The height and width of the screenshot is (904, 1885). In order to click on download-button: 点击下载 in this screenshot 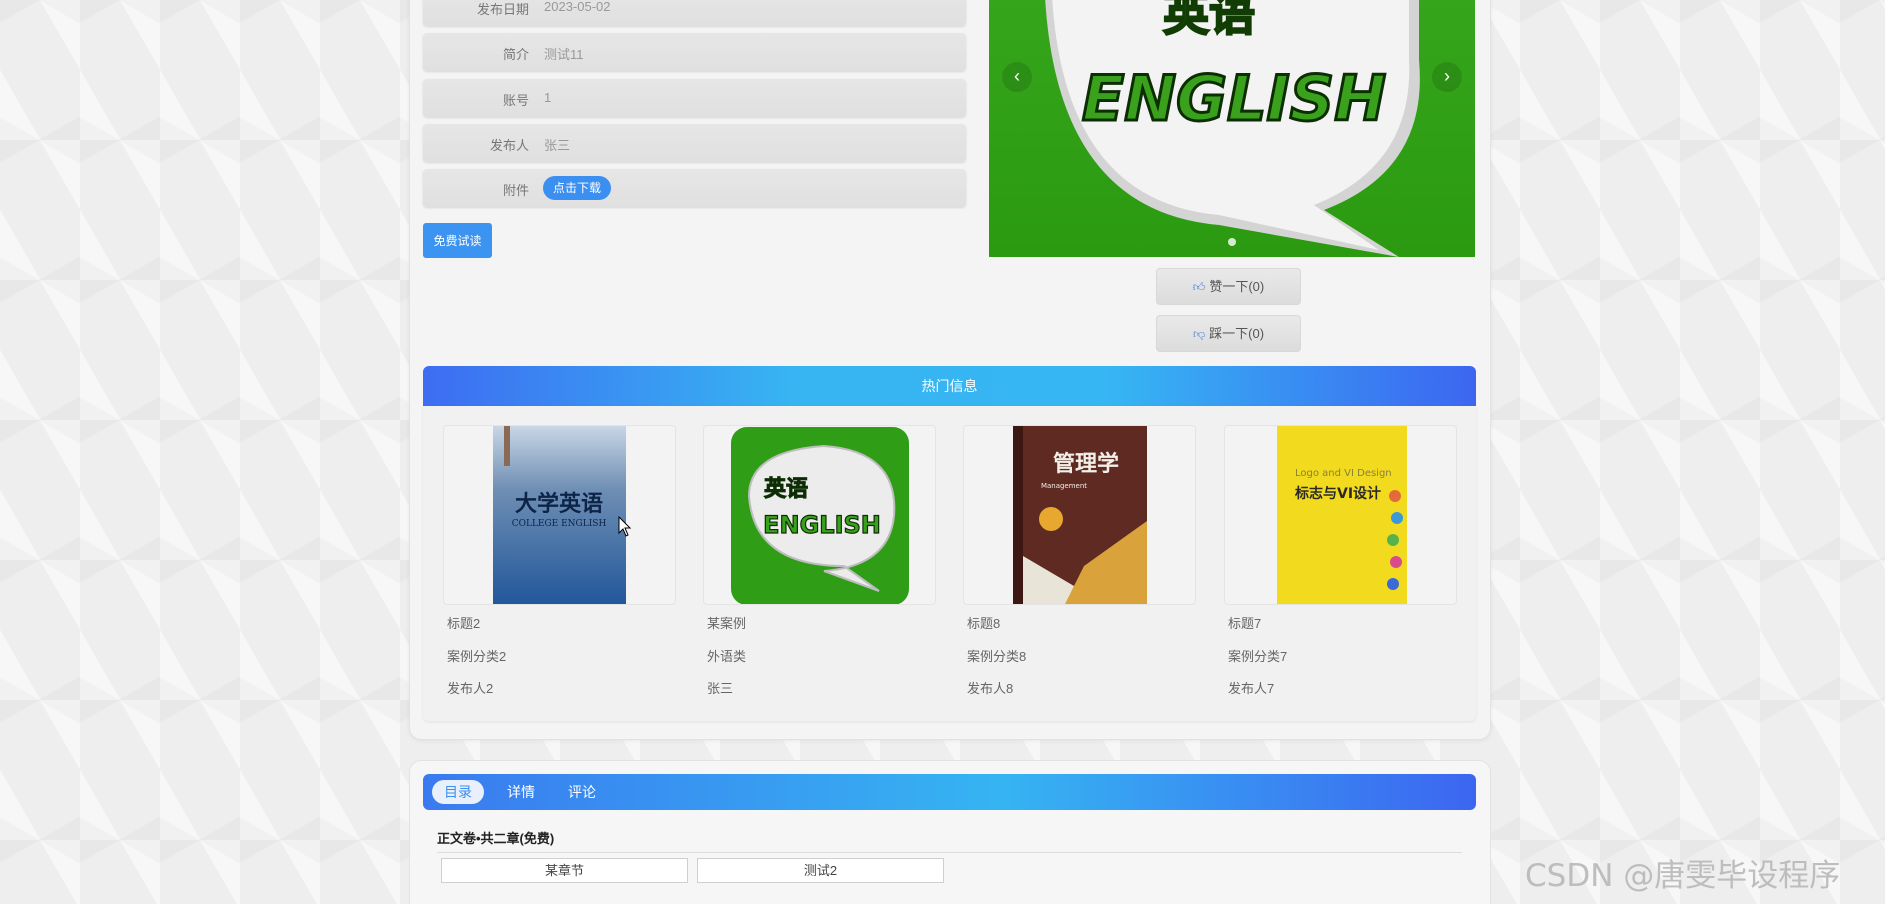, I will do `click(577, 188)`.